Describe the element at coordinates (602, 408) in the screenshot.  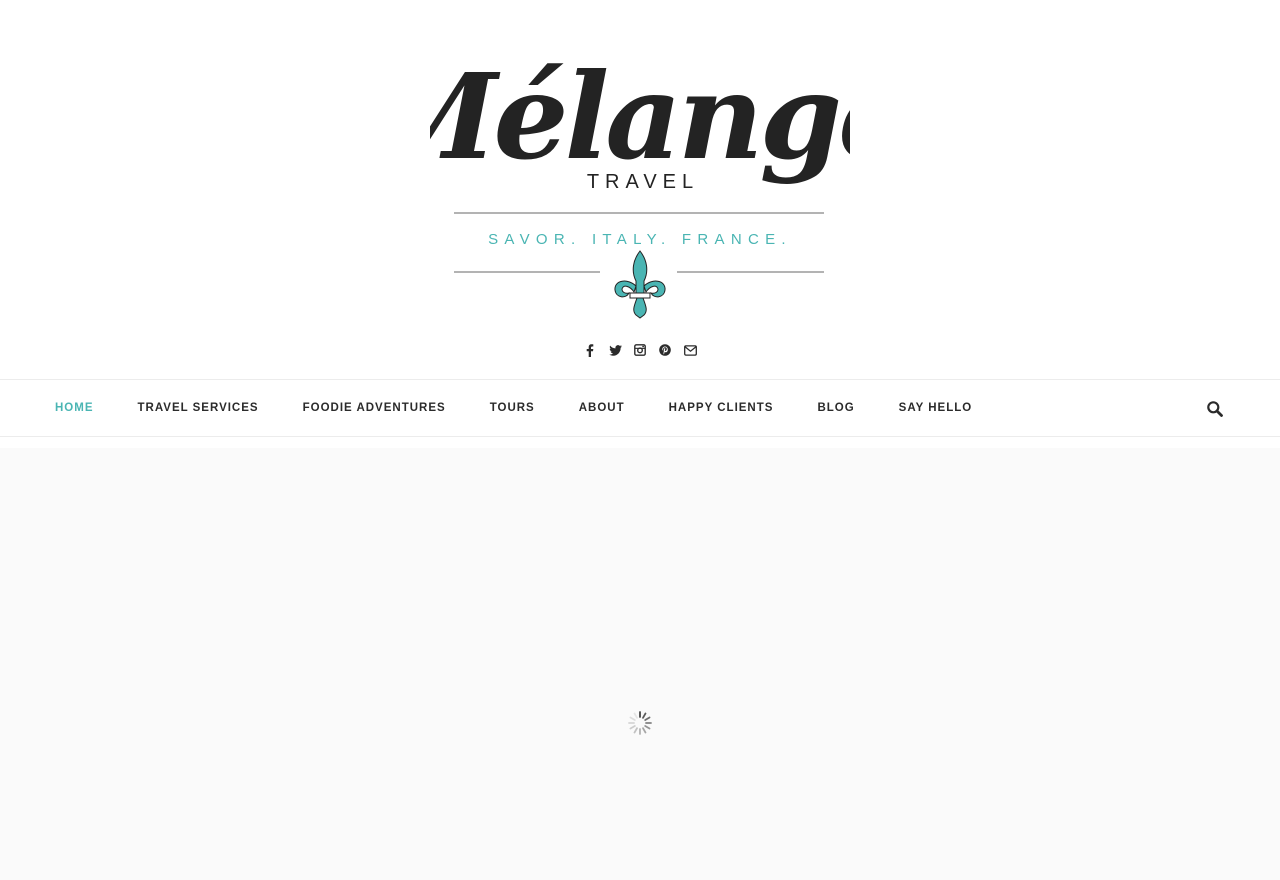
I see `nav-item-about: ABOUT` at that location.